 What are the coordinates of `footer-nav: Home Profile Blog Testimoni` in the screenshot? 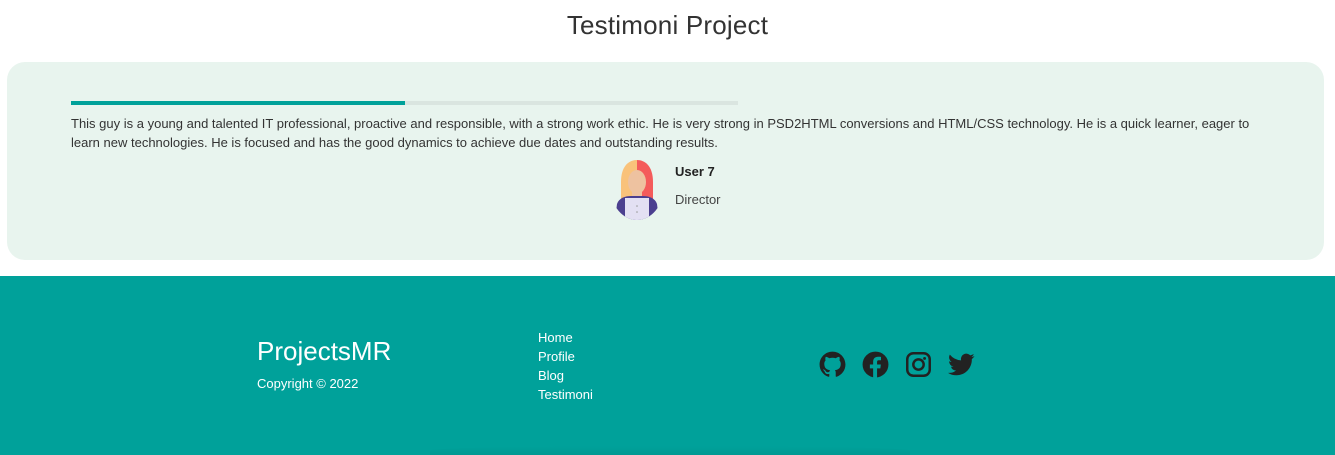 It's located at (565, 366).